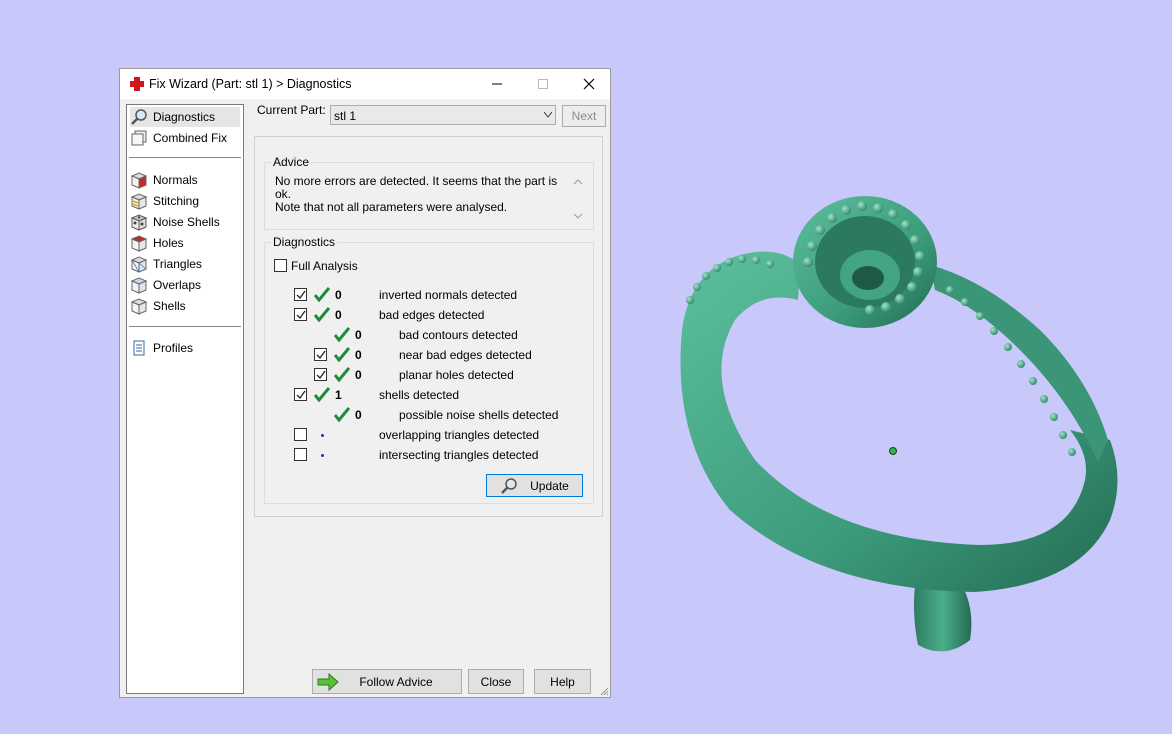  Describe the element at coordinates (139, 201) in the screenshot. I see `stitching-cube-icon` at that location.